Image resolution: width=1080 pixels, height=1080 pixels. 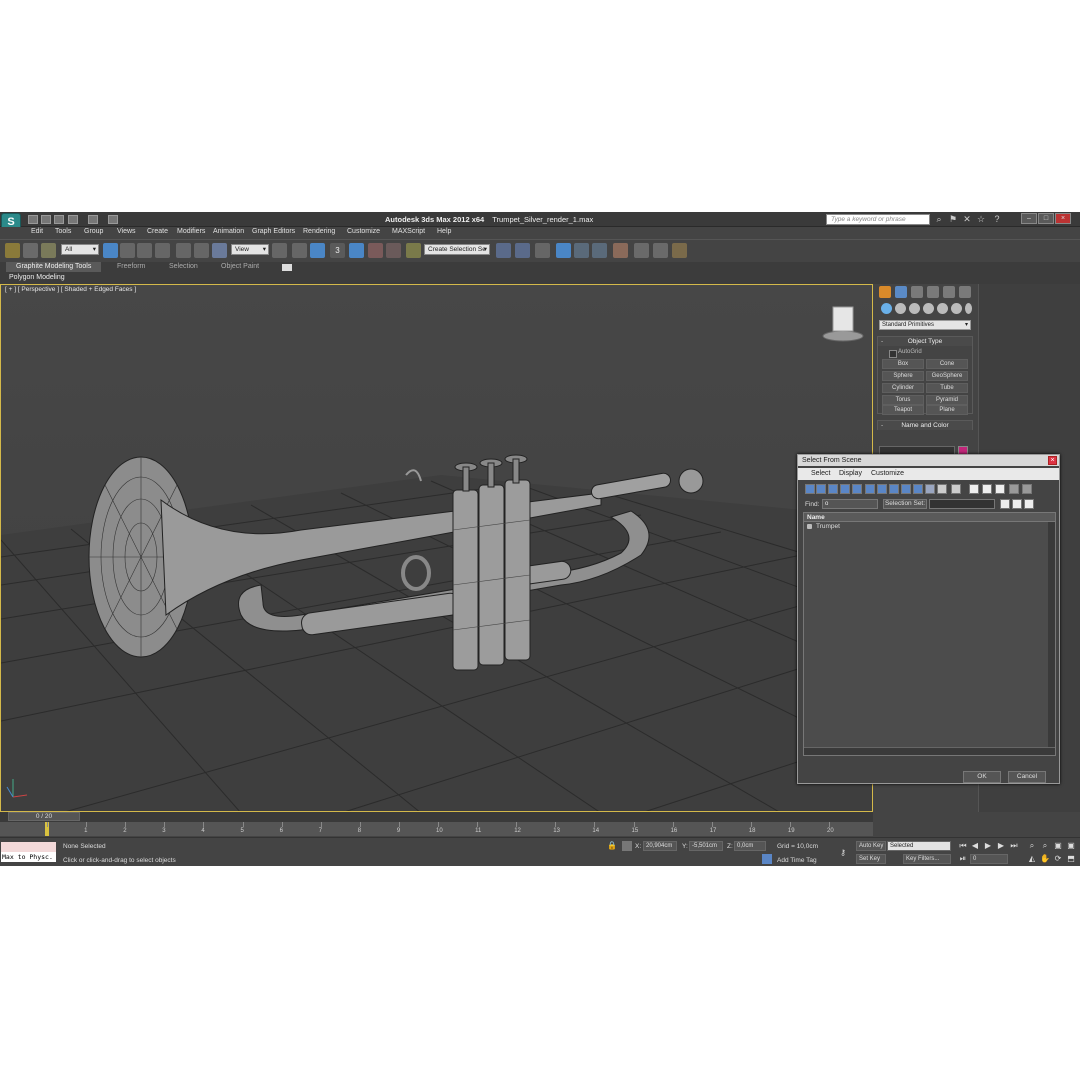 What do you see at coordinates (845, 489) in the screenshot?
I see `display-cameras-icon` at bounding box center [845, 489].